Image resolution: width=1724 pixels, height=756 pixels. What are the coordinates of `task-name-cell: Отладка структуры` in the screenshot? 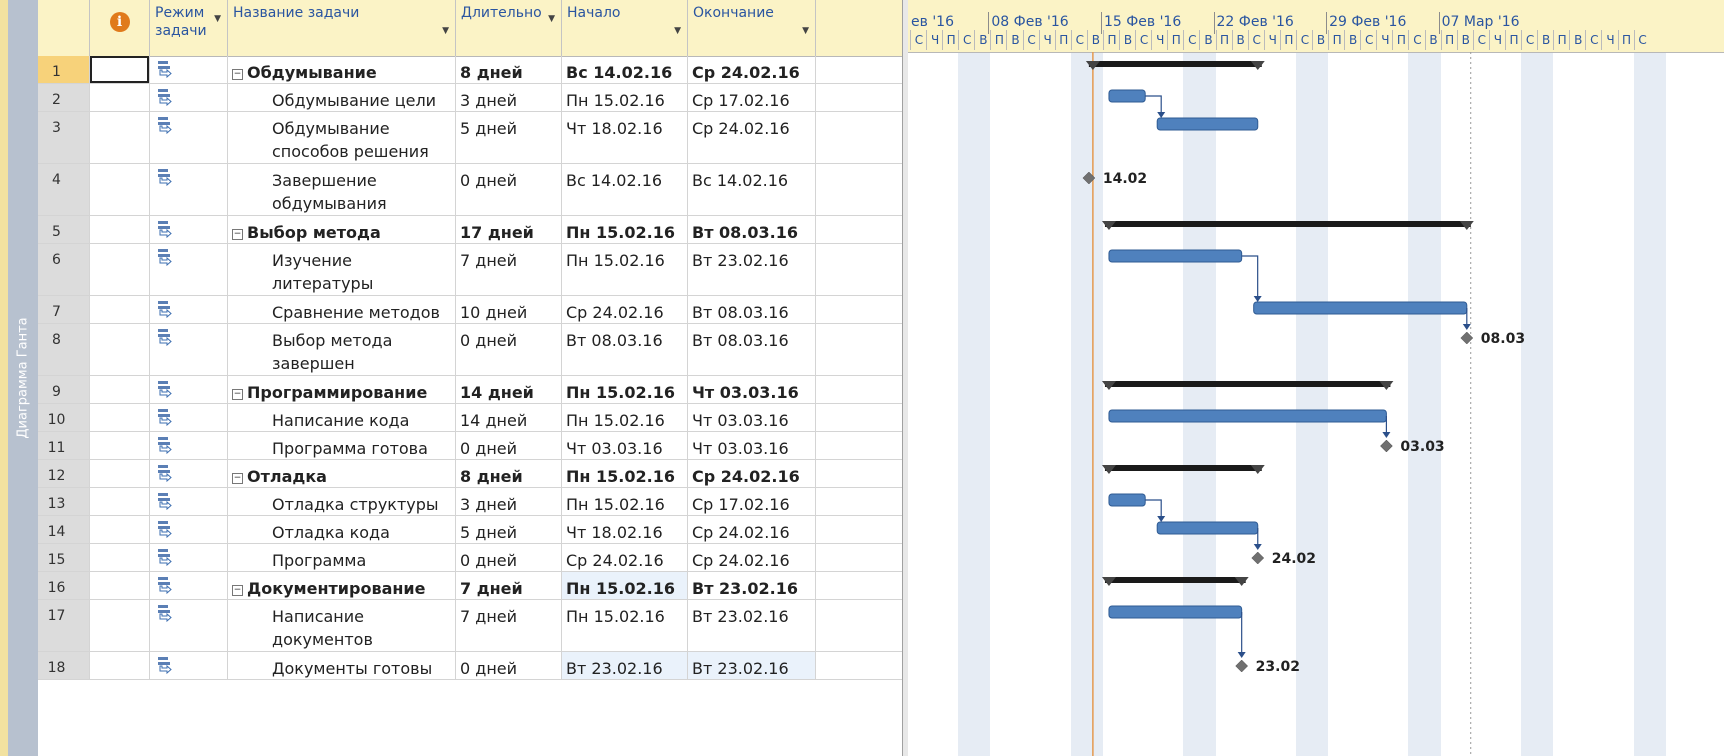 It's located at (342, 501).